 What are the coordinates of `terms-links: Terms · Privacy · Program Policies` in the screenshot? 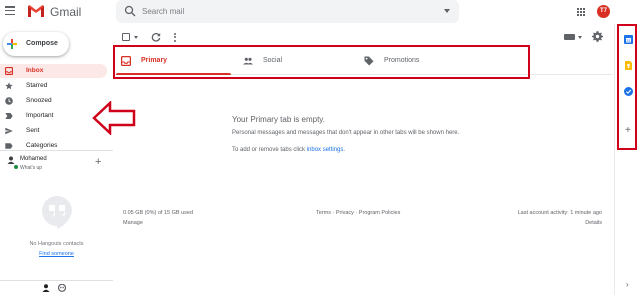 It's located at (358, 213).